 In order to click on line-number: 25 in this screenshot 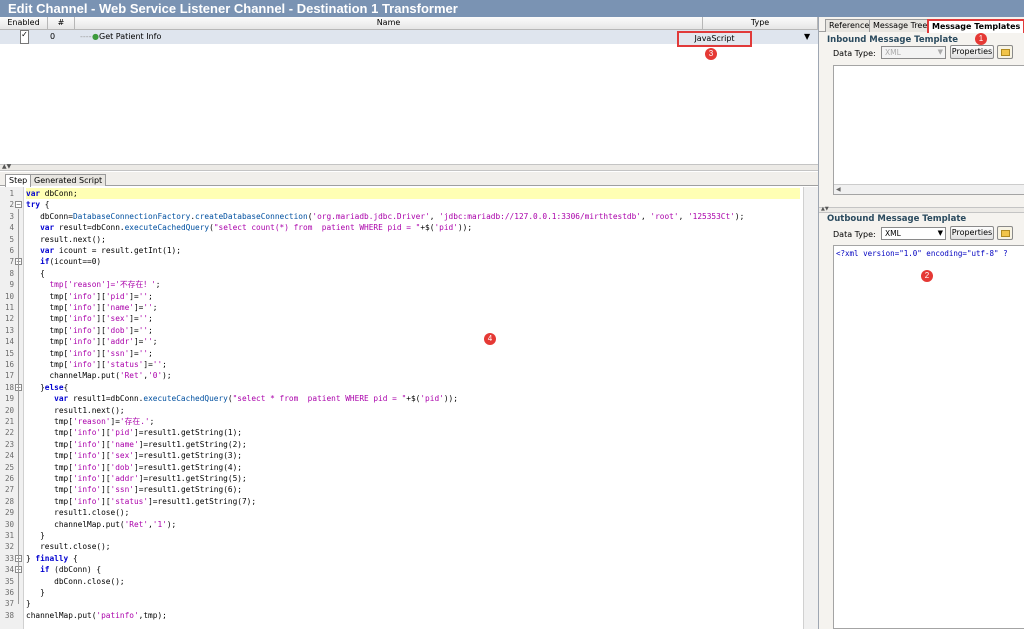, I will do `click(9, 467)`.